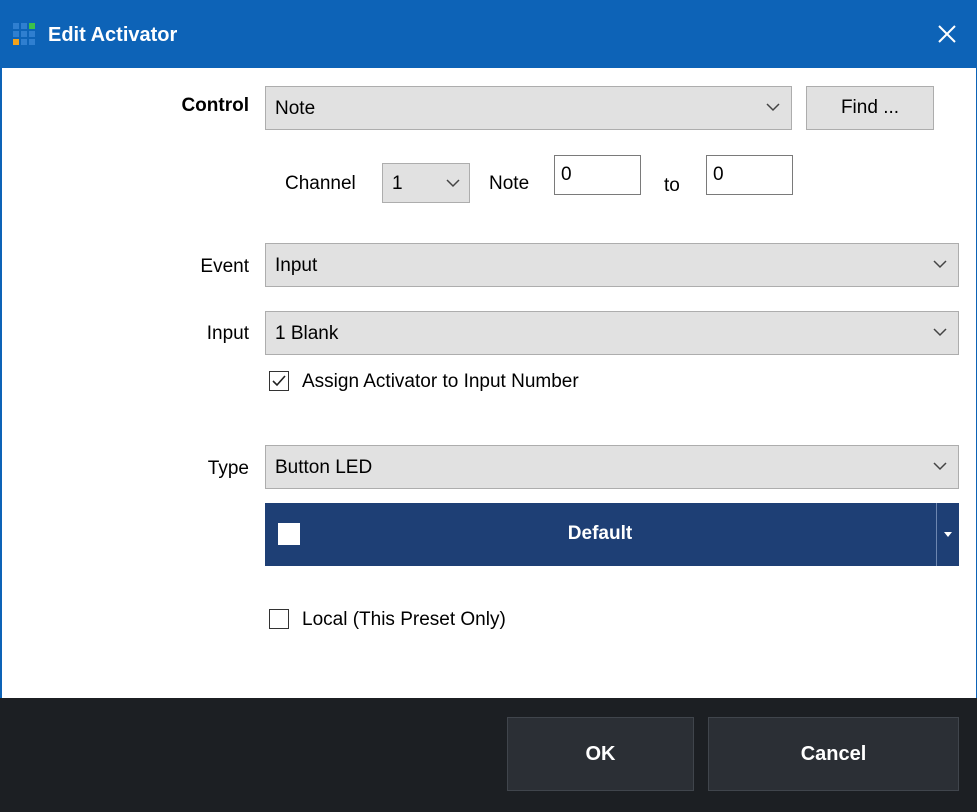  Describe the element at coordinates (612, 467) in the screenshot. I see `type-select: Button LED` at that location.